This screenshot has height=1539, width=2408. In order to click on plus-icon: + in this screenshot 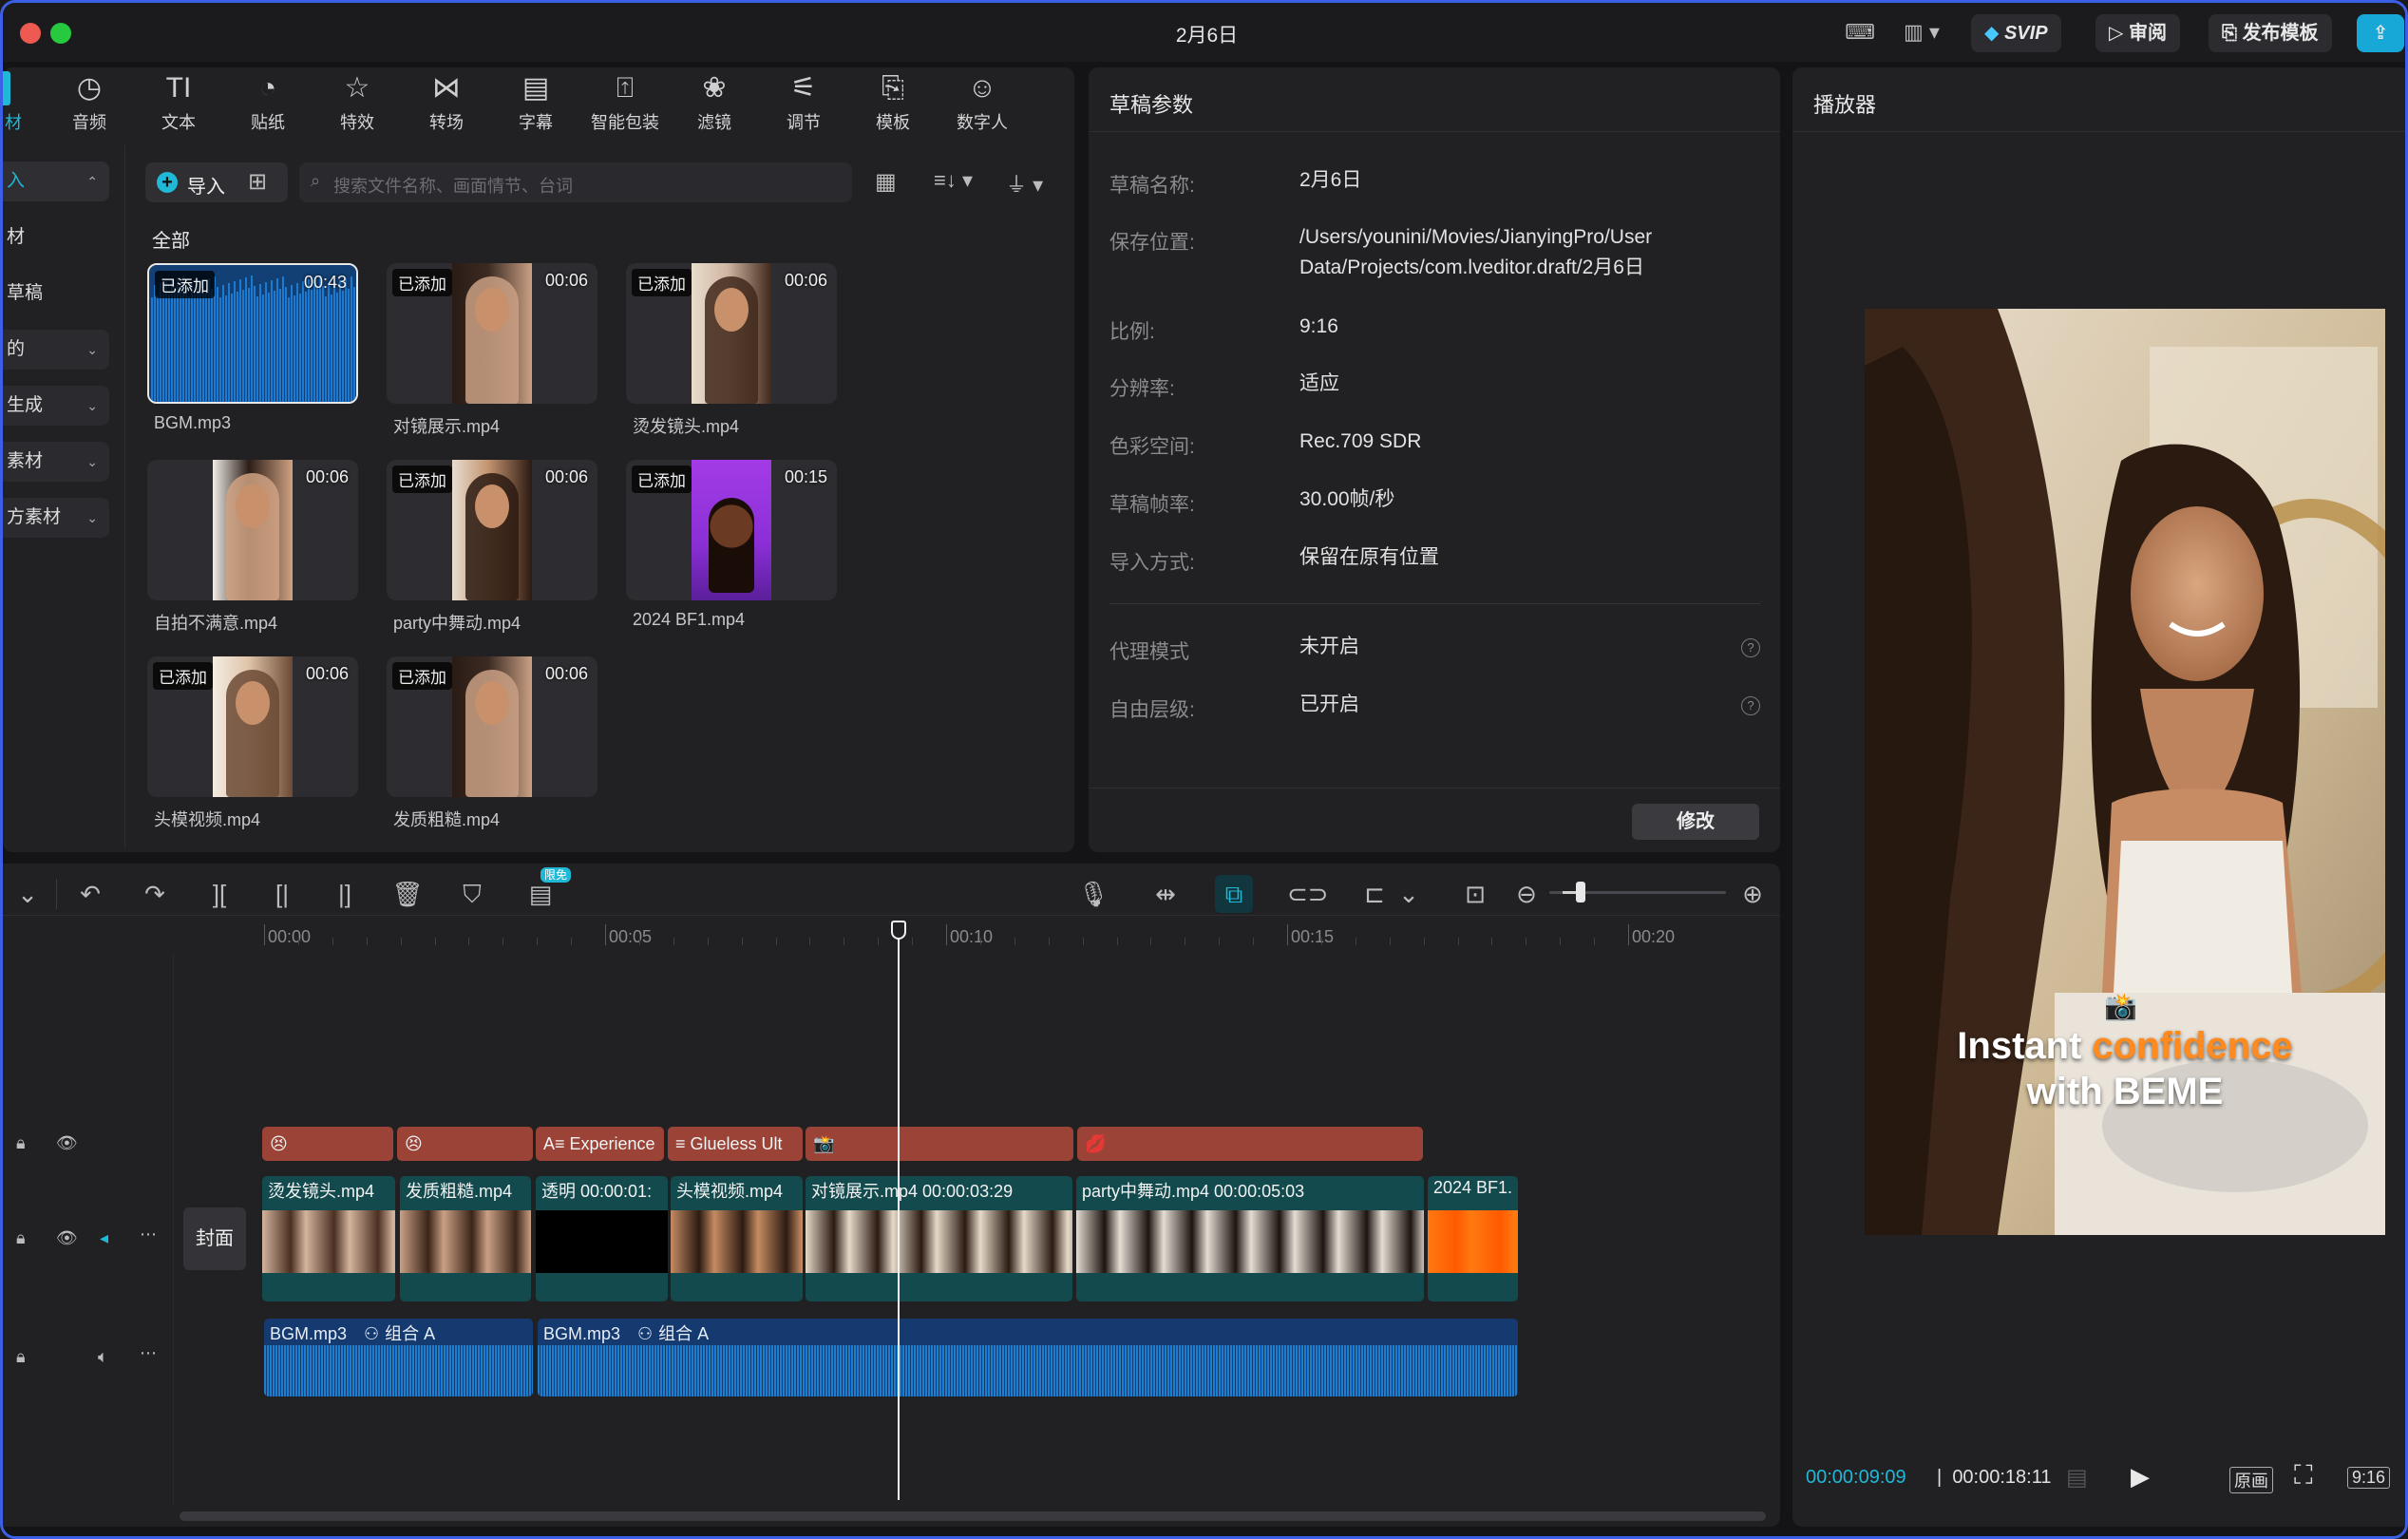, I will do `click(167, 182)`.